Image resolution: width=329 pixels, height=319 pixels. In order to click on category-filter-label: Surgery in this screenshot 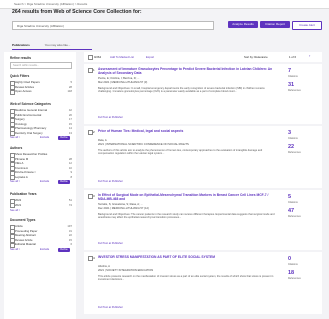, I will do `click(20, 119)`.